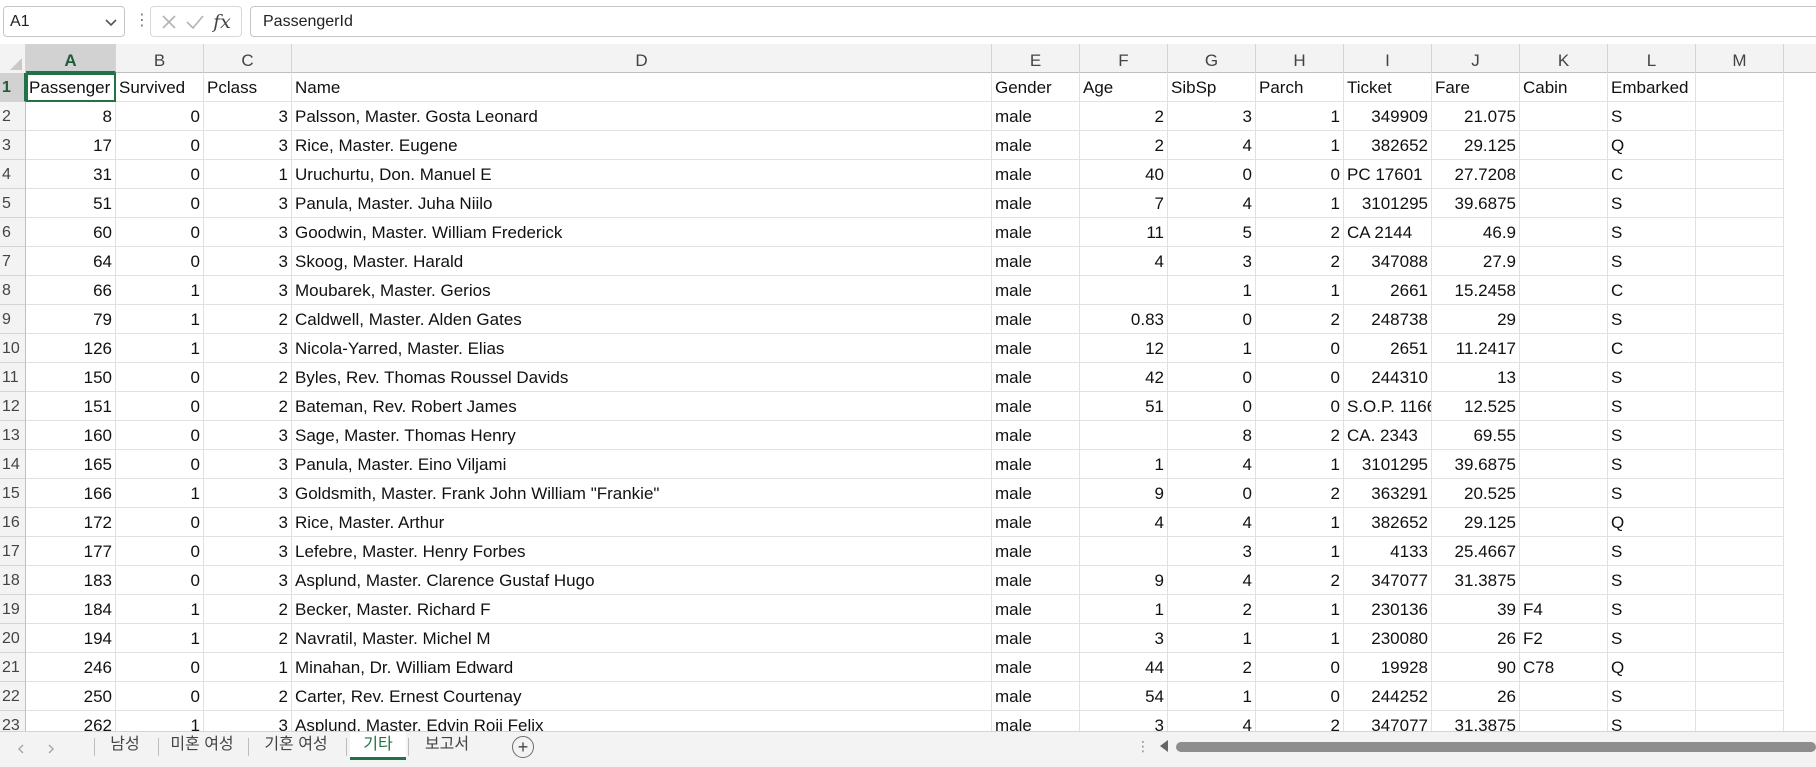  What do you see at coordinates (1124, 406) in the screenshot?
I see `cell-f12: 51` at bounding box center [1124, 406].